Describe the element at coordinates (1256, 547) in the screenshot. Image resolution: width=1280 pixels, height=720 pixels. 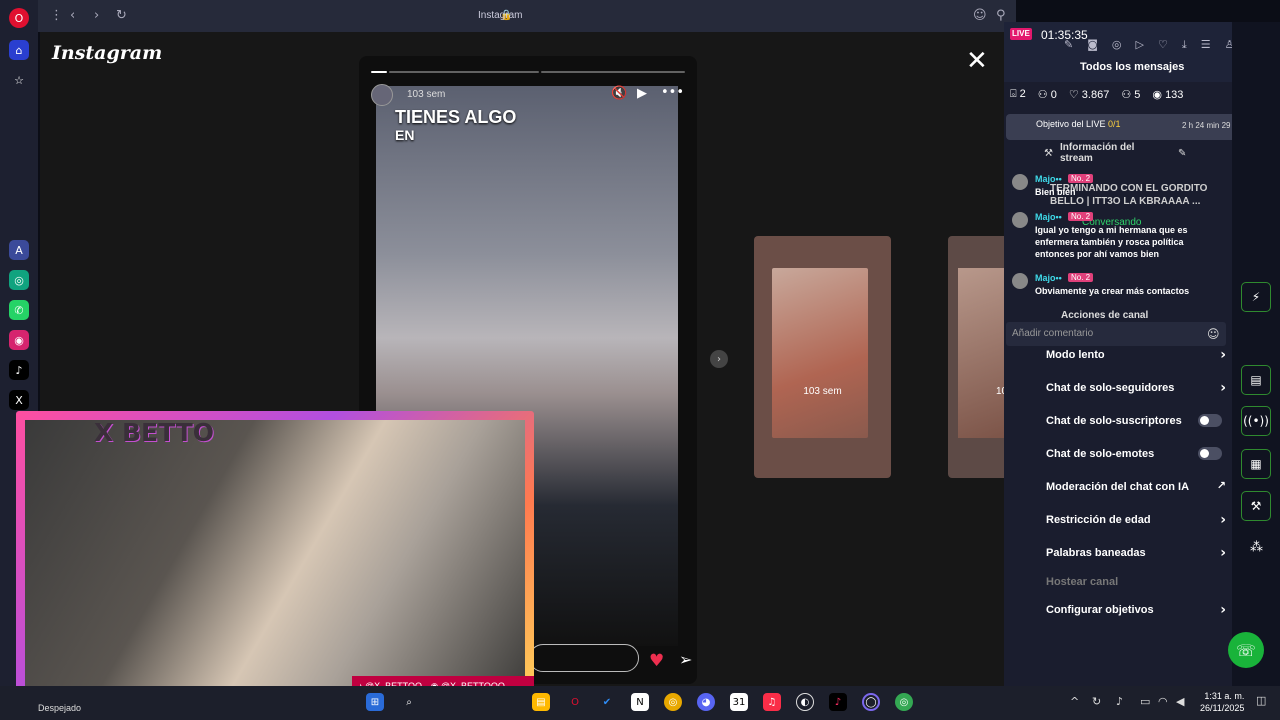
I see `share-icon: ⁂` at that location.